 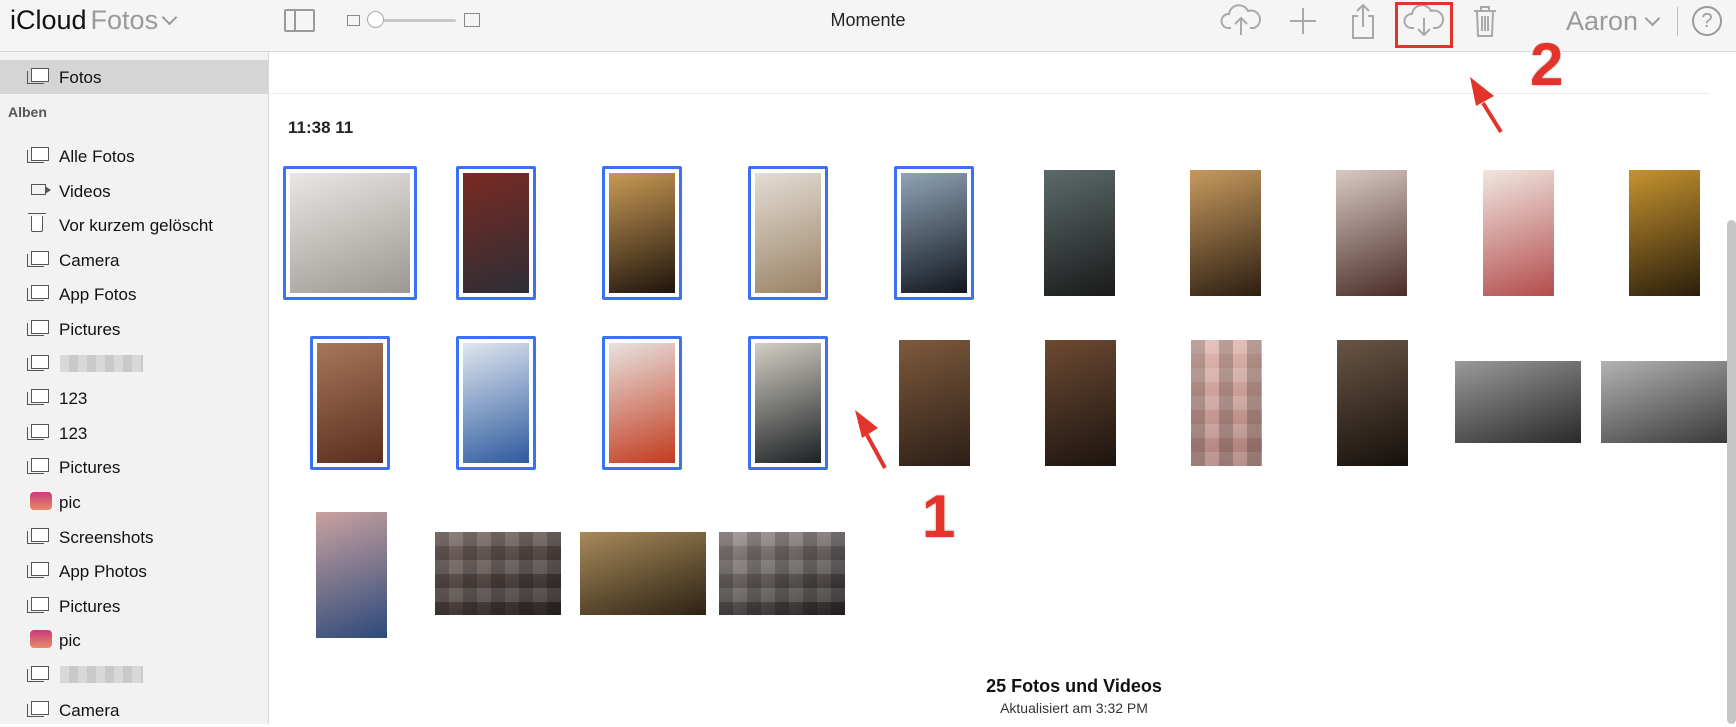 What do you see at coordinates (1546, 64) in the screenshot?
I see `step-2-label: 2` at bounding box center [1546, 64].